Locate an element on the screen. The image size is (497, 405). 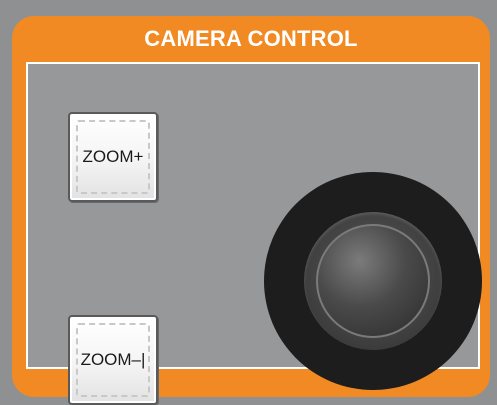
zoom-out-label: ZOOM–| is located at coordinates (113, 359).